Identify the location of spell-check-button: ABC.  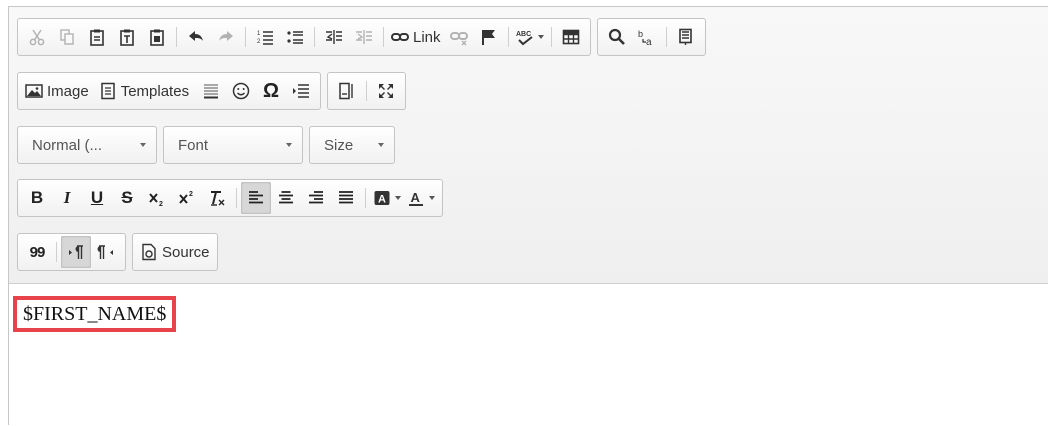
(530, 37).